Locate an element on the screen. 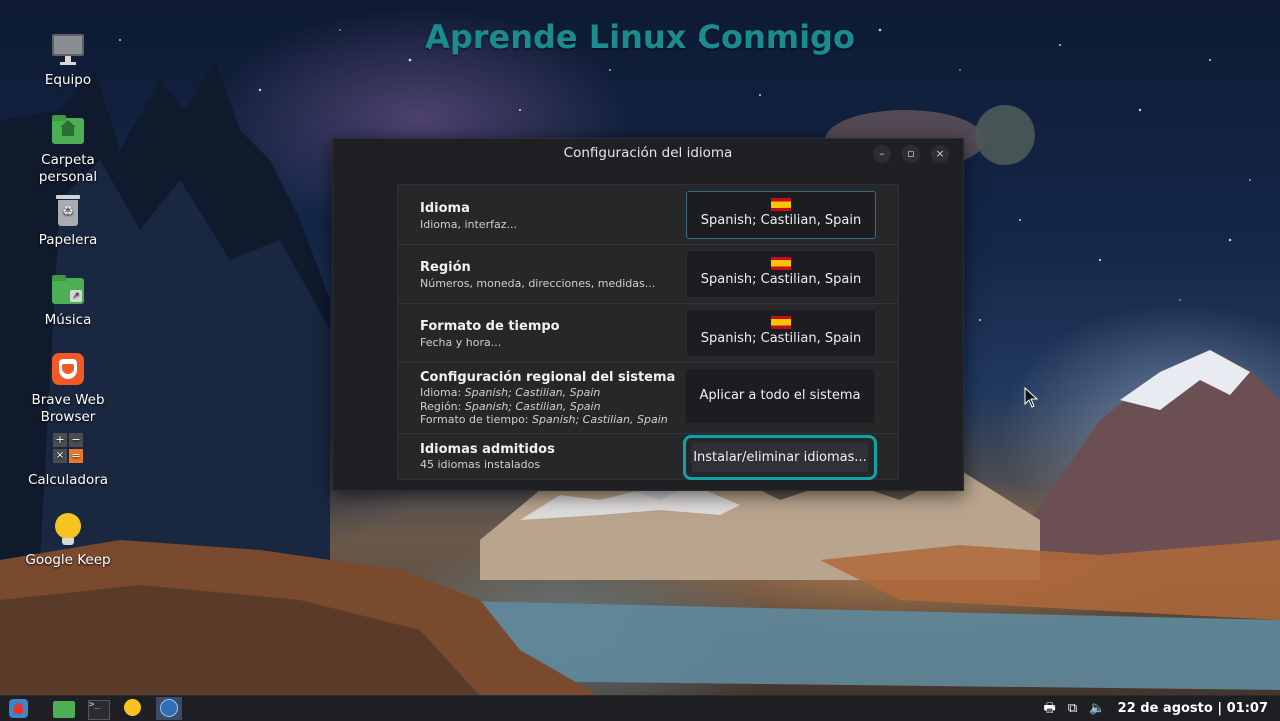 The width and height of the screenshot is (1280, 721). language-settings-icon is located at coordinates (169, 708).